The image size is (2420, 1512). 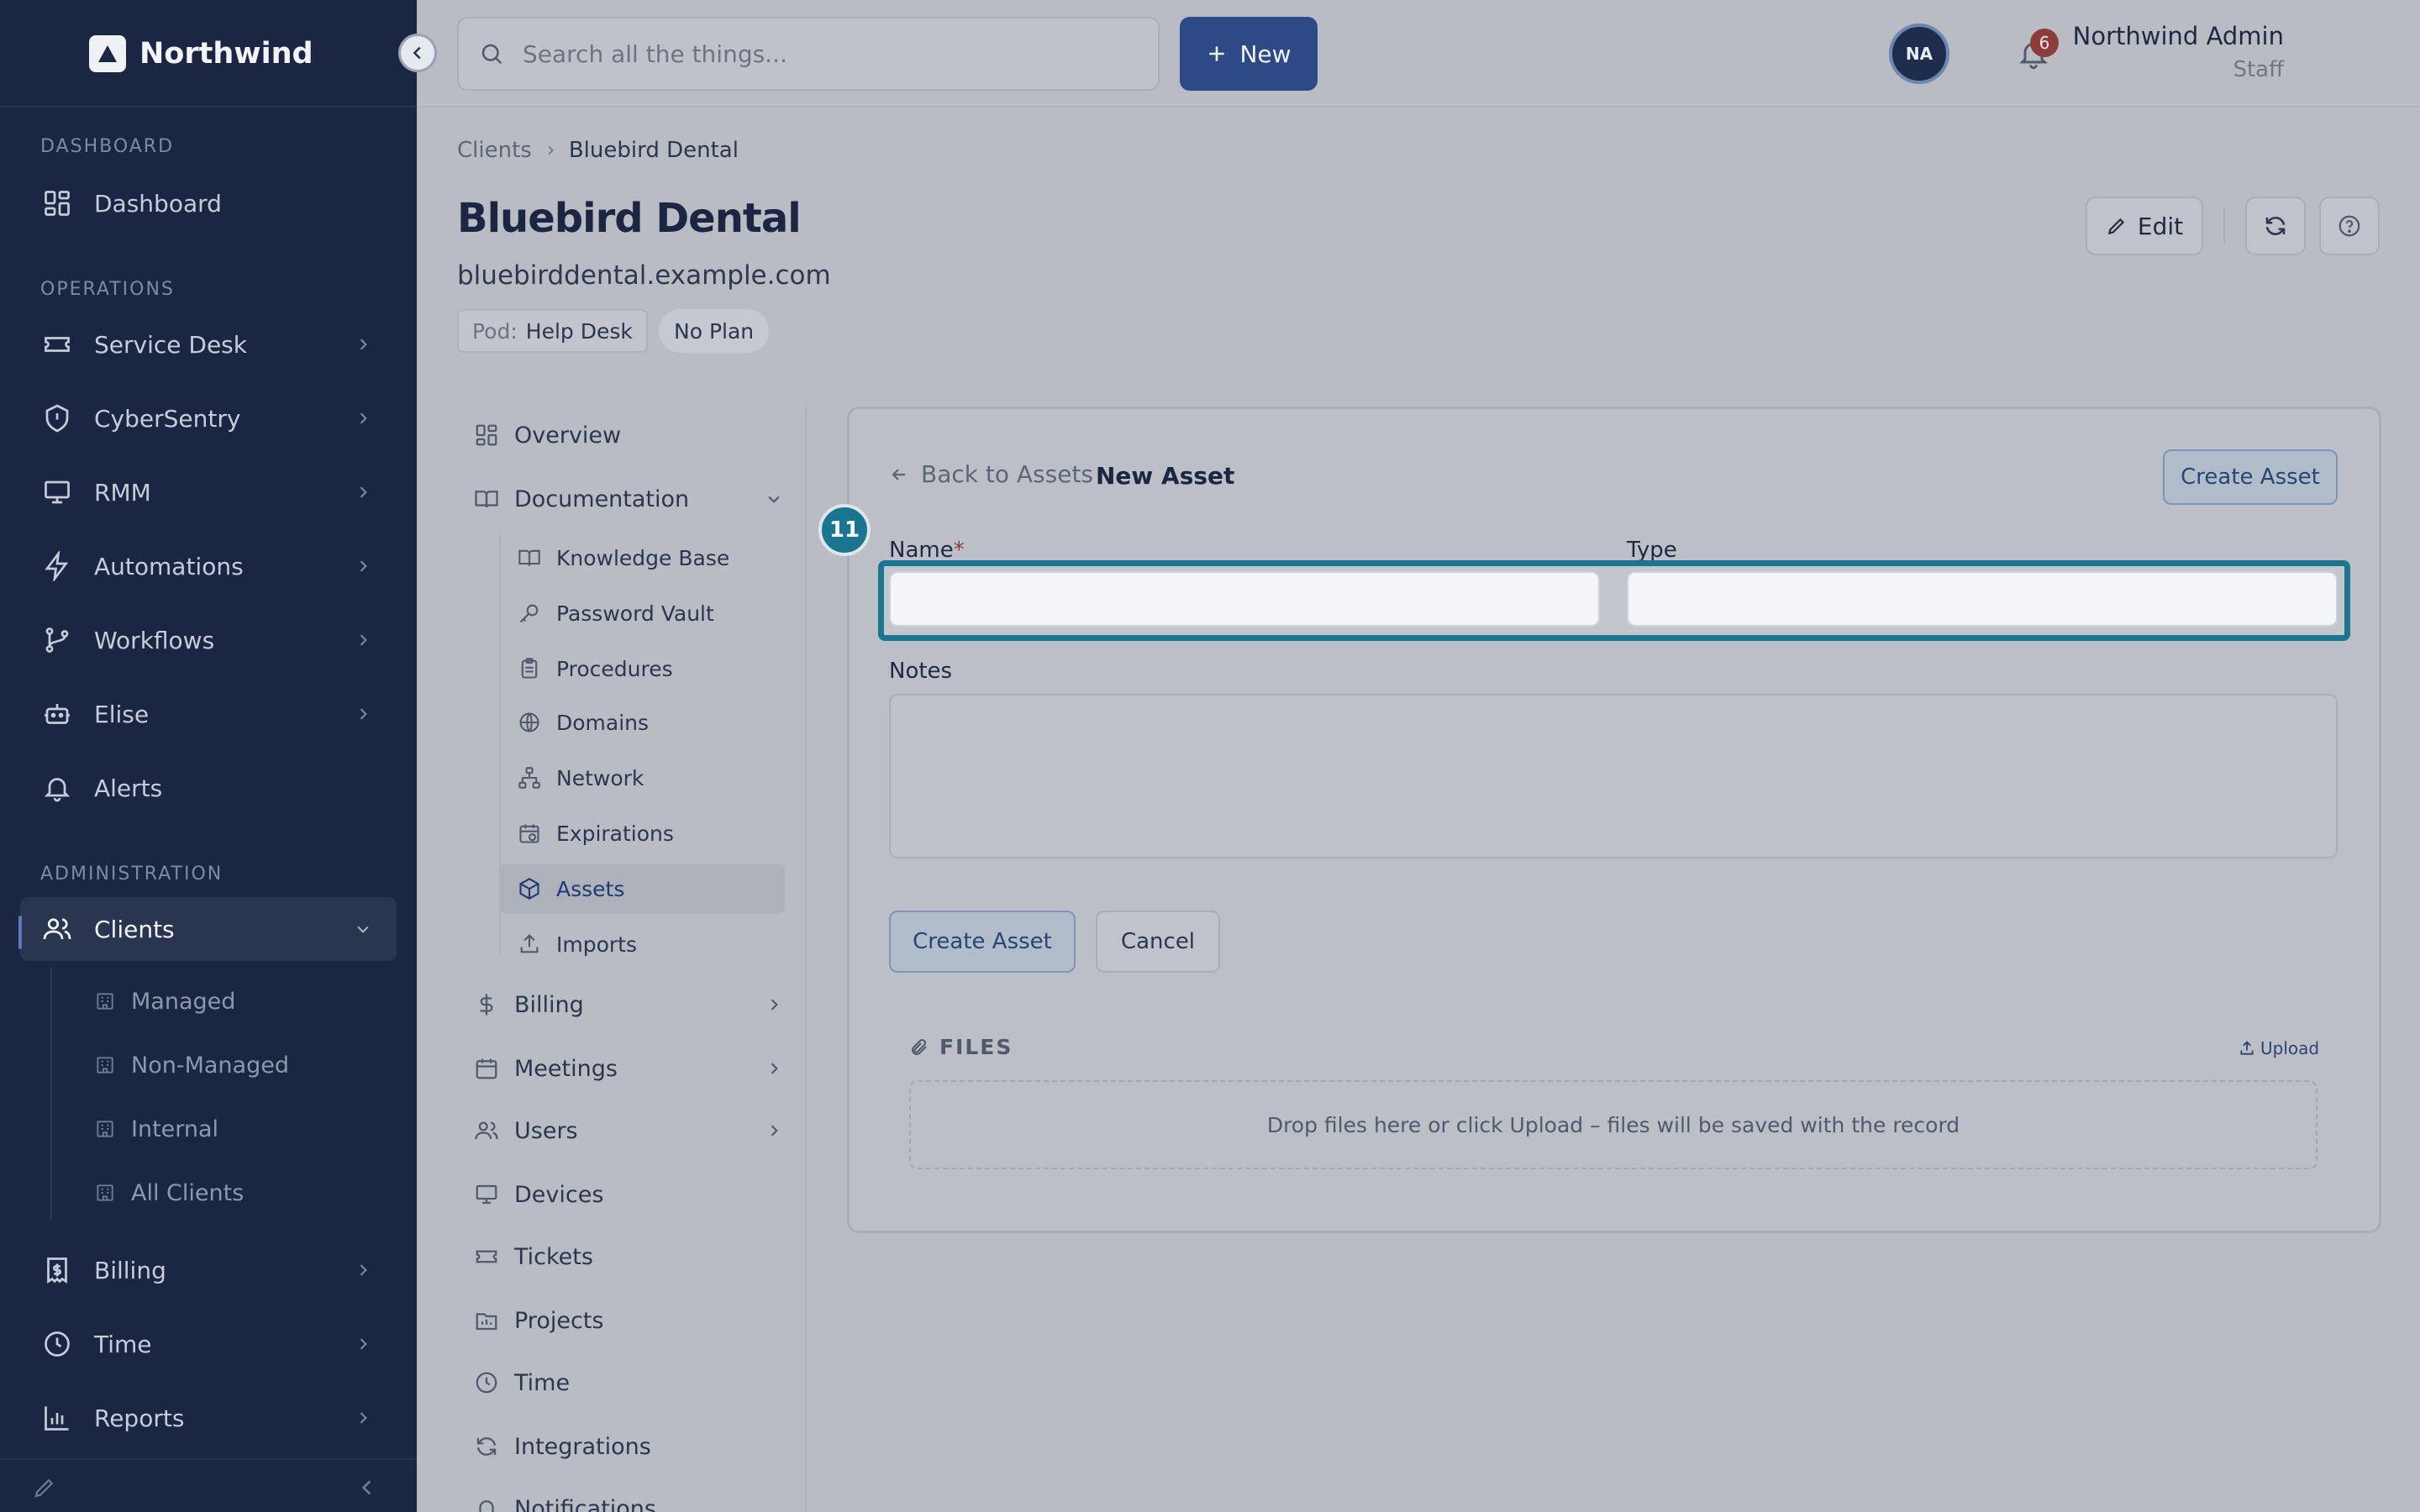 I want to click on doc-item-procedures: Procedures, so click(x=642, y=668).